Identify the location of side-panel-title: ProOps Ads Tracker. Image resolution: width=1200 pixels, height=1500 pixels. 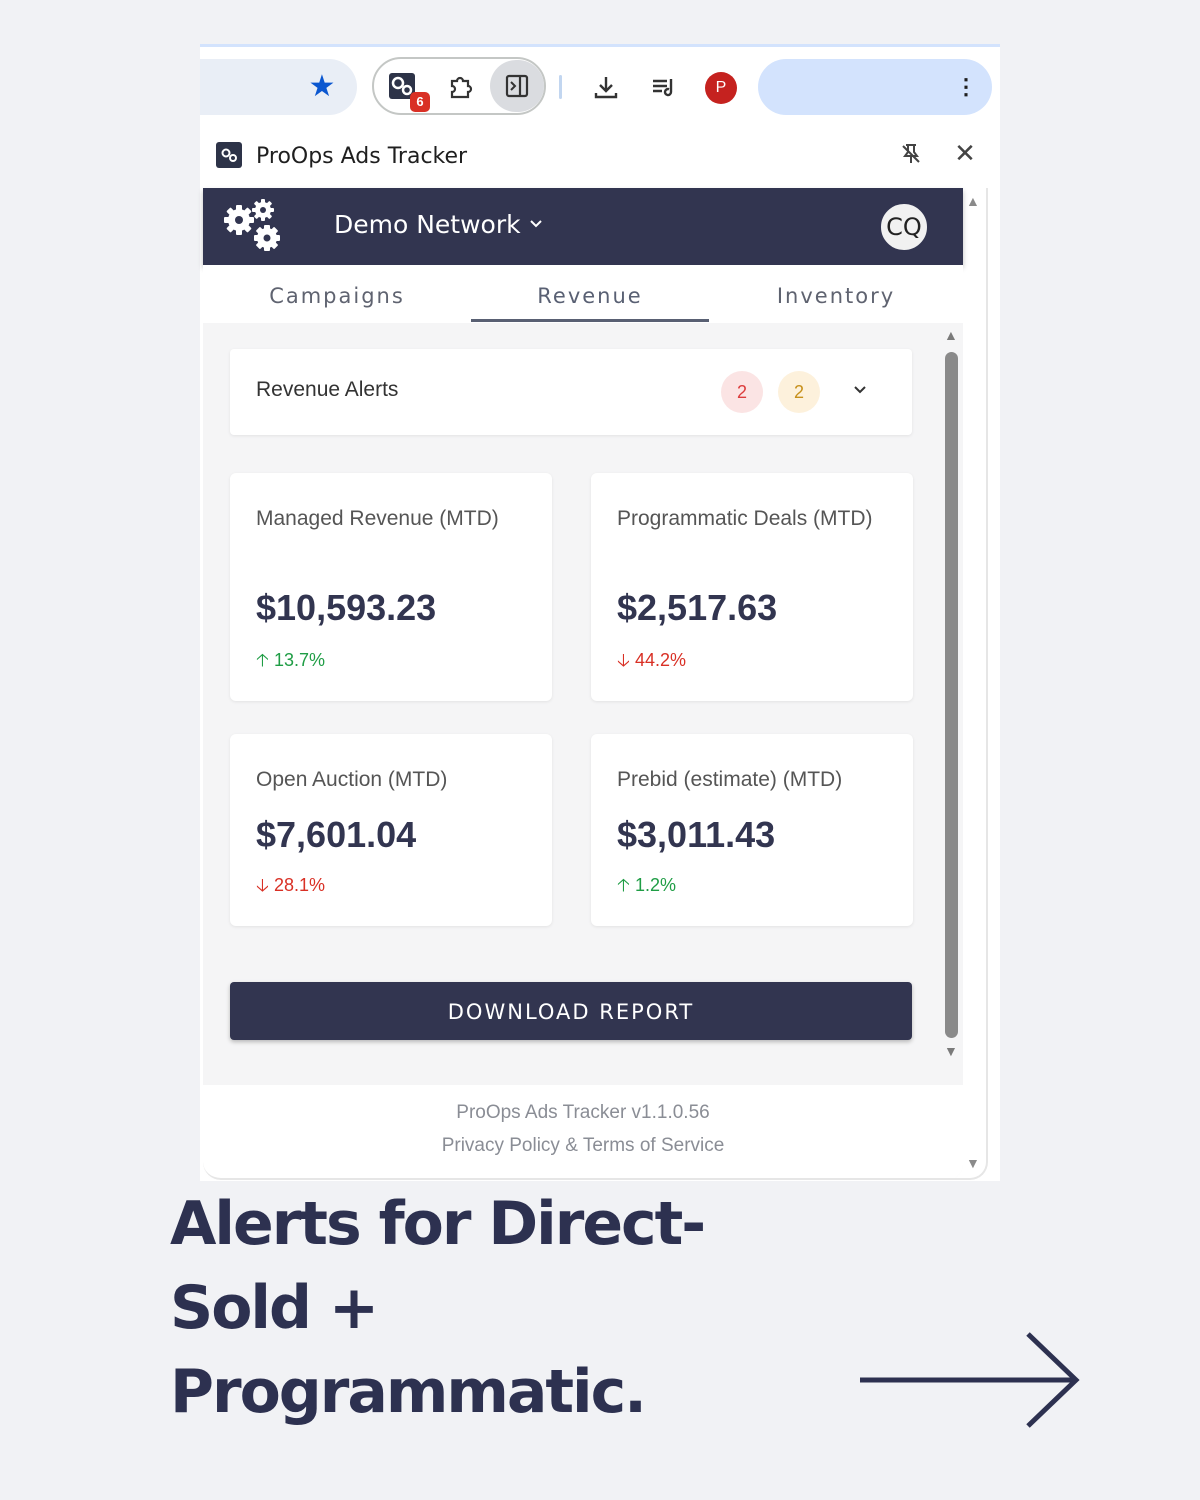
(362, 156).